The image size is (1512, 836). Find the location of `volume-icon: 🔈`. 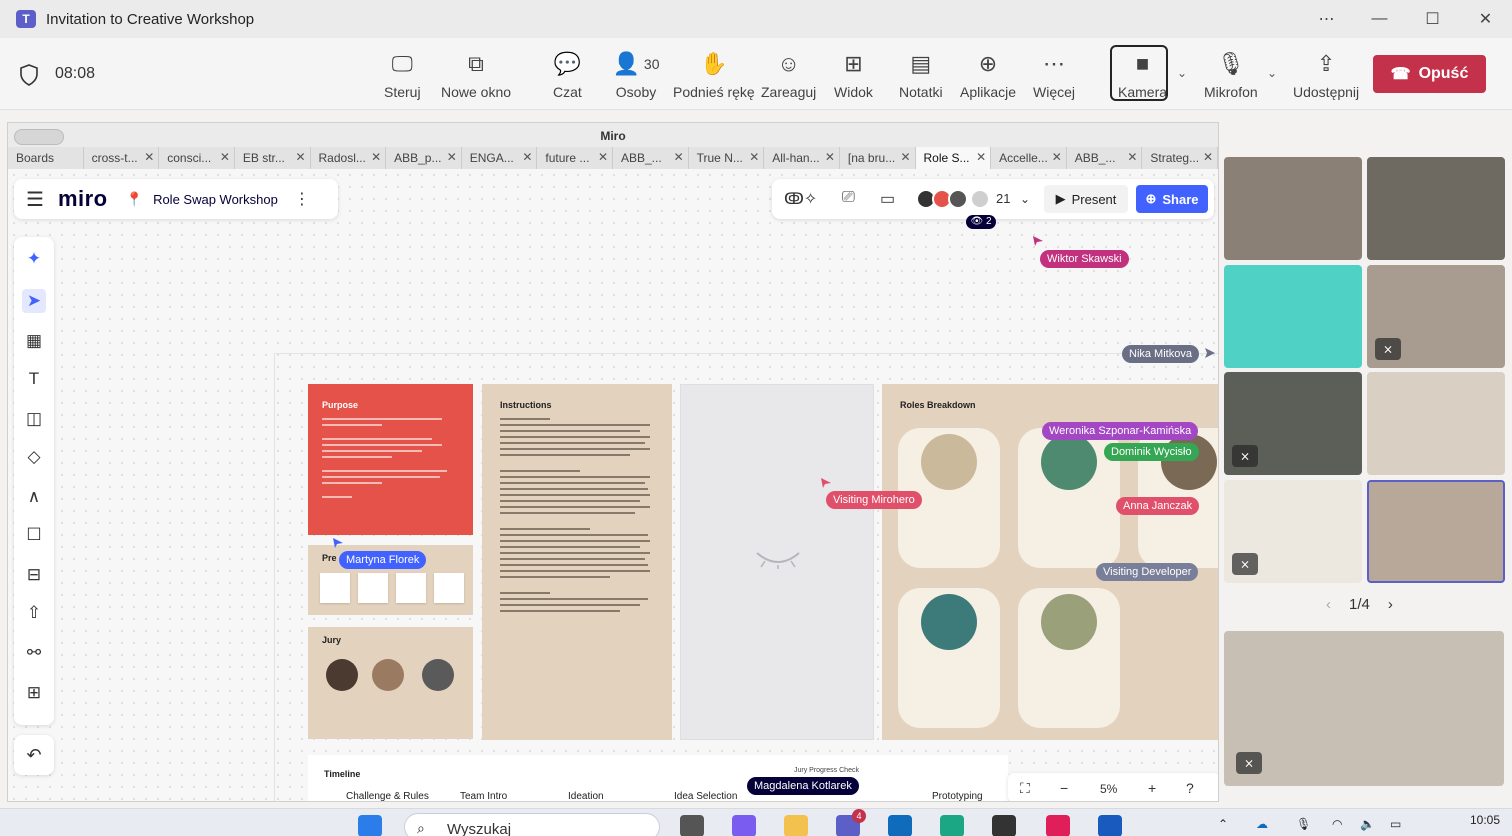

volume-icon: 🔈 is located at coordinates (1367, 824).